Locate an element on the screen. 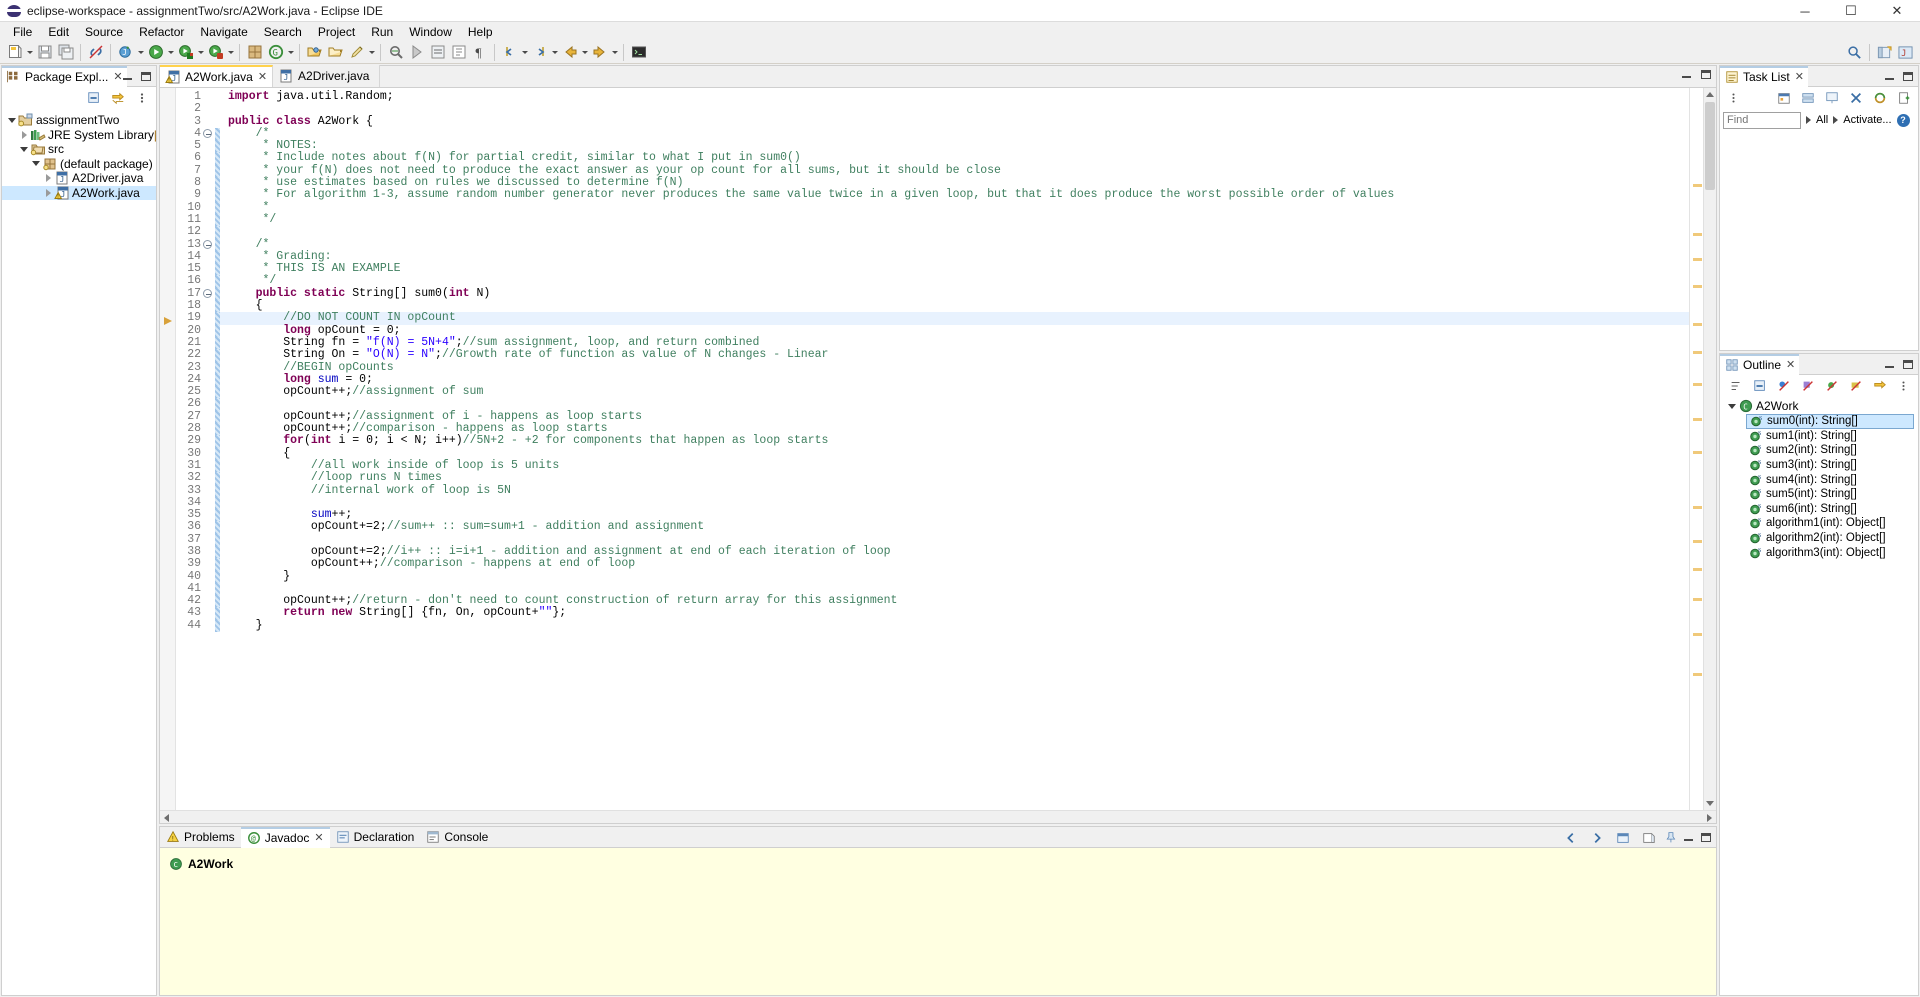 This screenshot has height=997, width=1920. whitespace-icon is located at coordinates (458, 52).